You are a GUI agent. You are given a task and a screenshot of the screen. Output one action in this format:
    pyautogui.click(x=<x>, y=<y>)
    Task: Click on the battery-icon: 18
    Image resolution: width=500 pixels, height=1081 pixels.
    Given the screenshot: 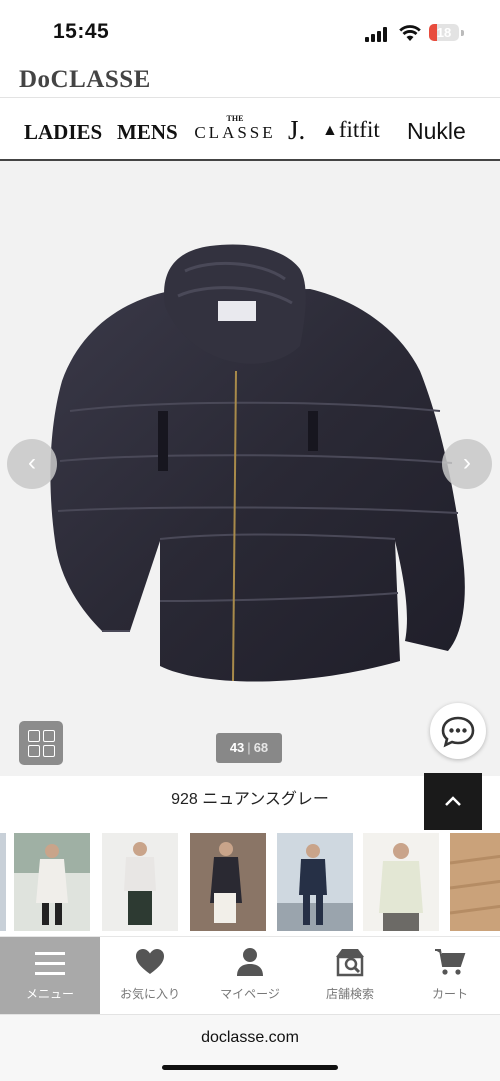 What is the action you would take?
    pyautogui.click(x=444, y=32)
    